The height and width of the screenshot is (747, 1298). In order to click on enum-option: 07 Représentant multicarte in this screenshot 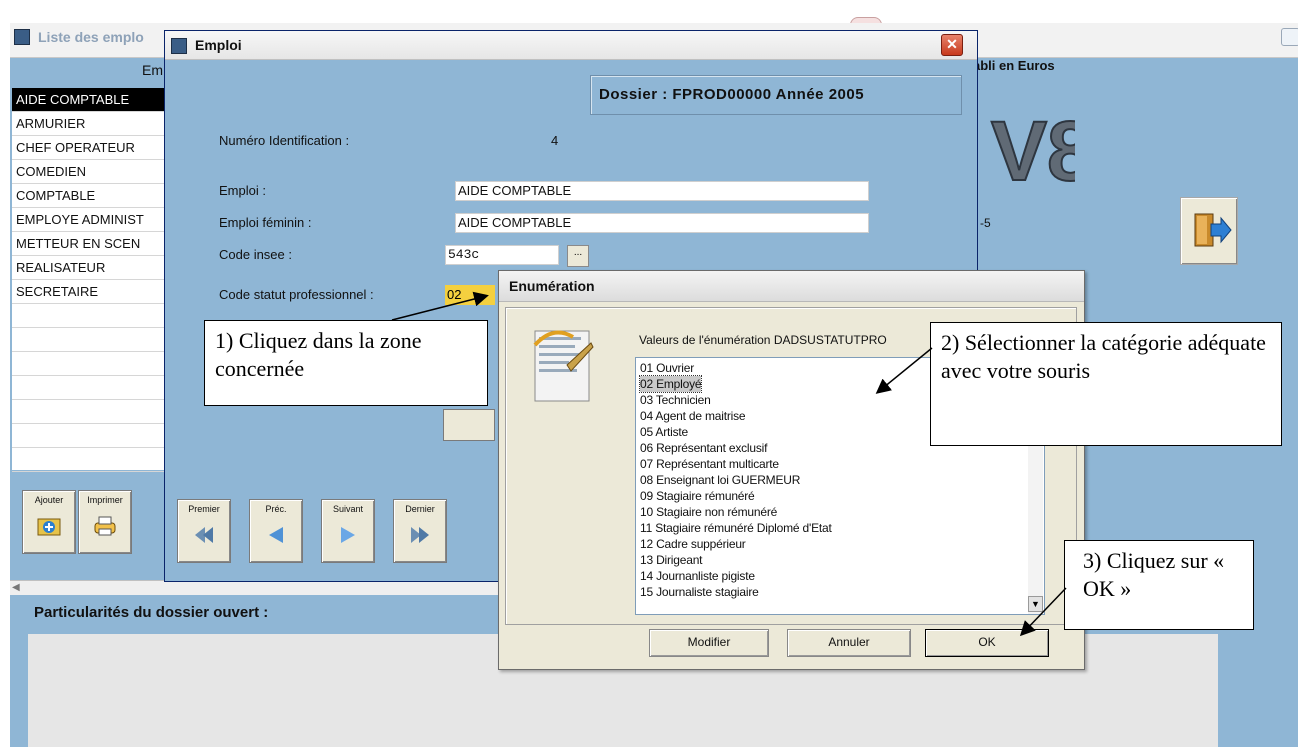, I will do `click(709, 464)`.